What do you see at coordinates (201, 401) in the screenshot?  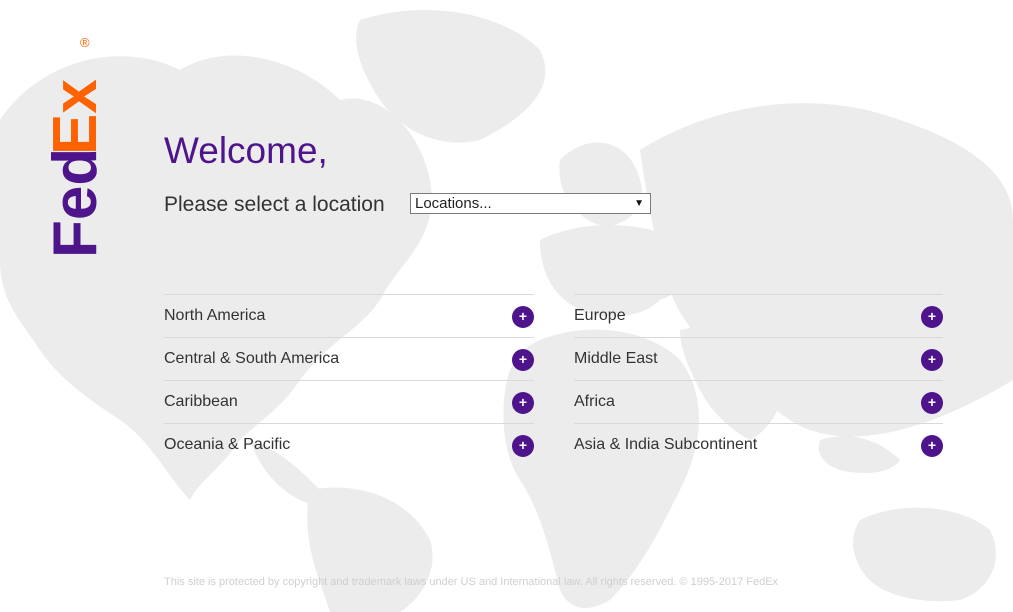 I see `region-label: Caribbean` at bounding box center [201, 401].